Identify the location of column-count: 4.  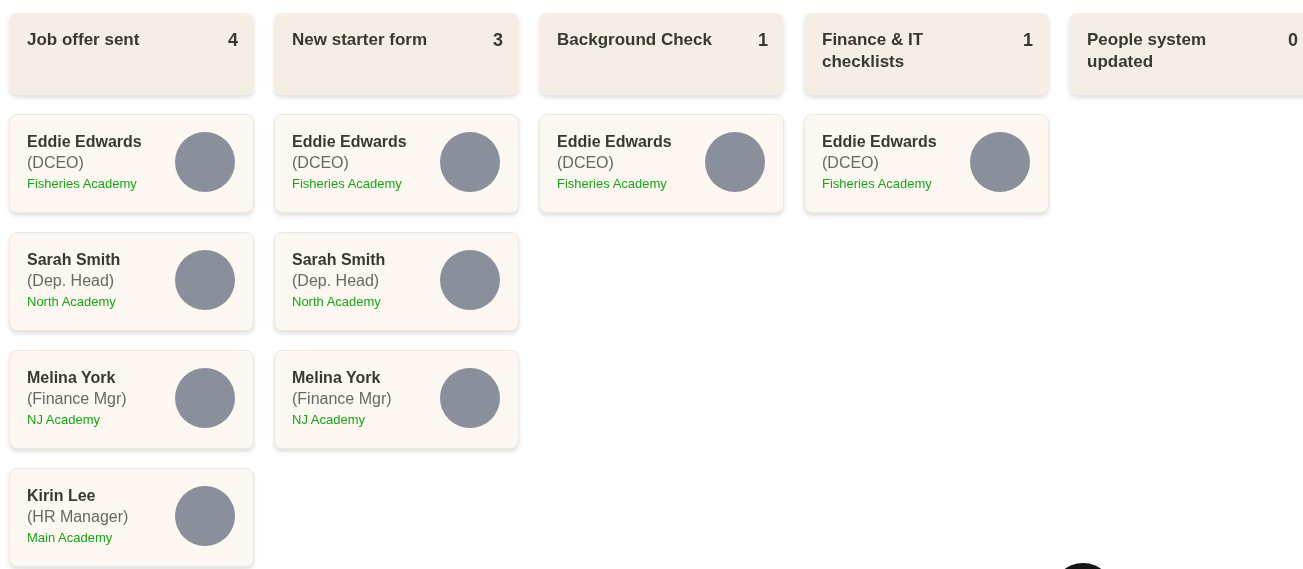
(233, 40).